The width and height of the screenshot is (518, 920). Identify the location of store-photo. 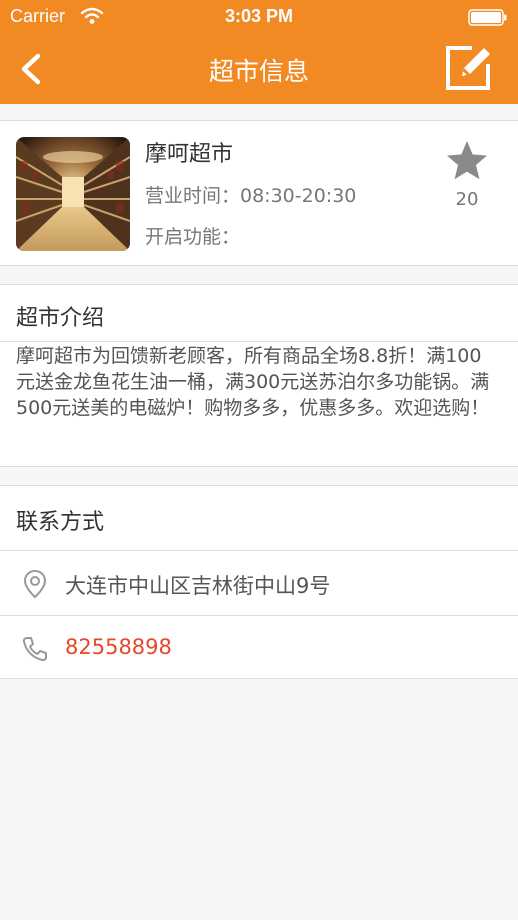
(73, 194).